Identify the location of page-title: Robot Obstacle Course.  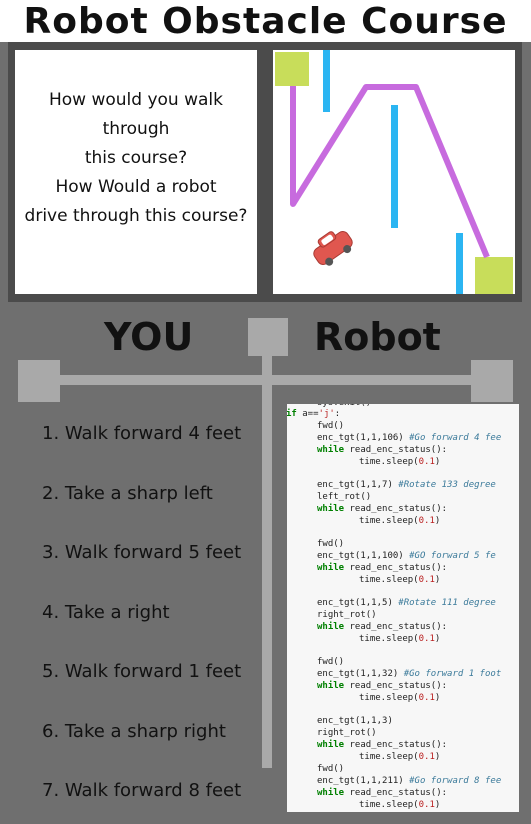
(265, 21).